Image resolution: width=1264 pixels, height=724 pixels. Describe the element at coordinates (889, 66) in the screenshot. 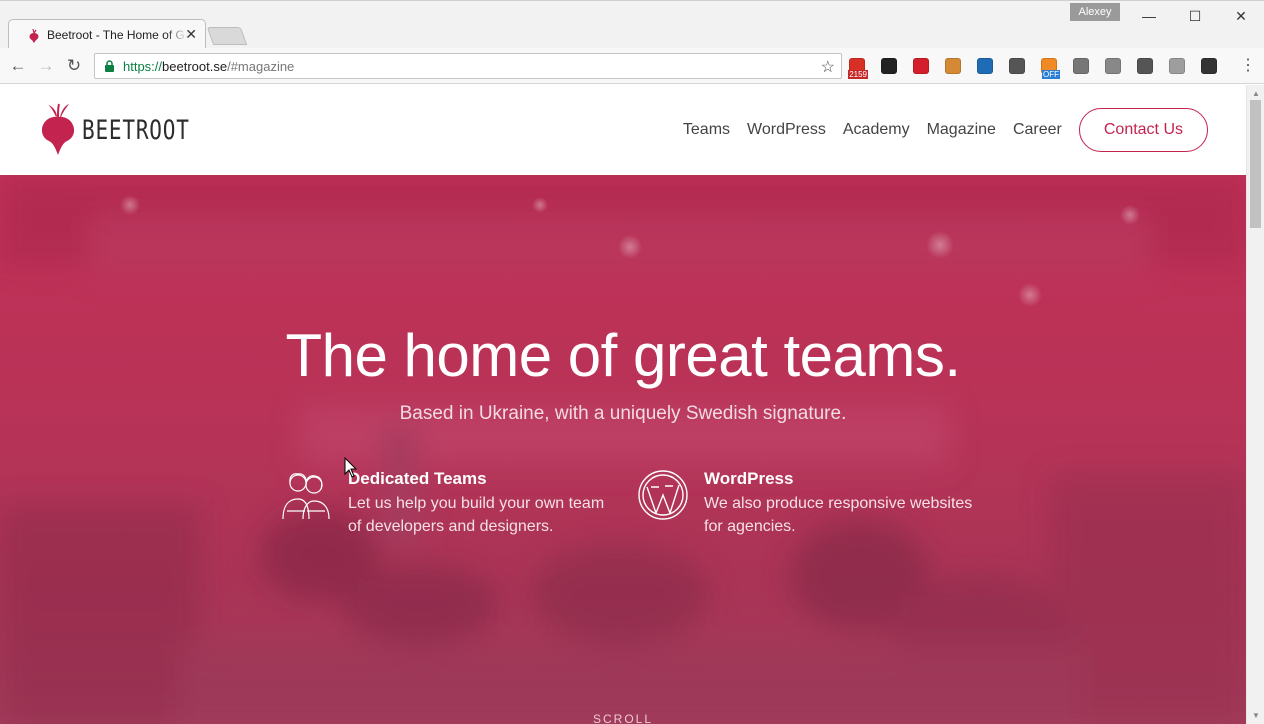

I see `gear-icon` at that location.